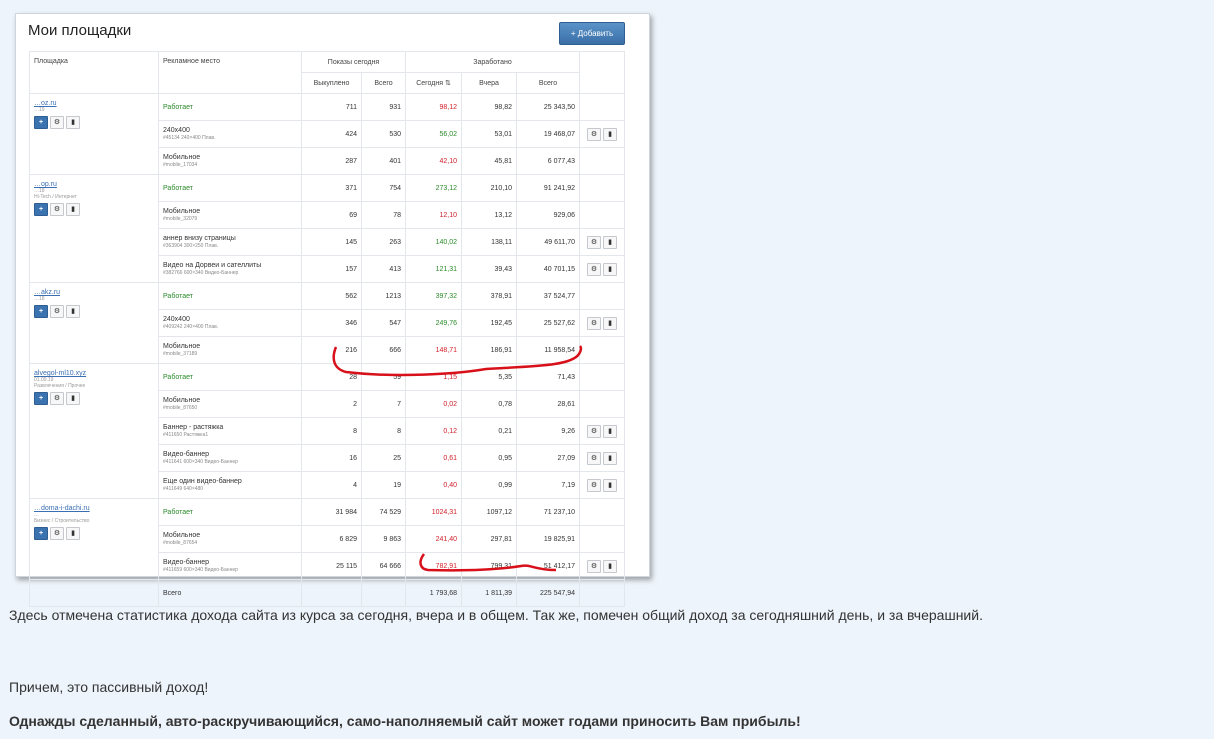 The width and height of the screenshot is (1214, 739). Describe the element at coordinates (60, 373) in the screenshot. I see `site-link: alvegol-ml10.xyz` at that location.